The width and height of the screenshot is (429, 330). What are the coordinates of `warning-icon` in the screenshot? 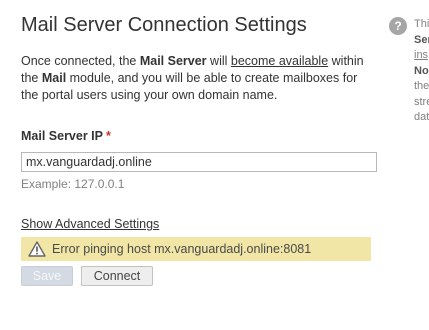 It's located at (37, 249).